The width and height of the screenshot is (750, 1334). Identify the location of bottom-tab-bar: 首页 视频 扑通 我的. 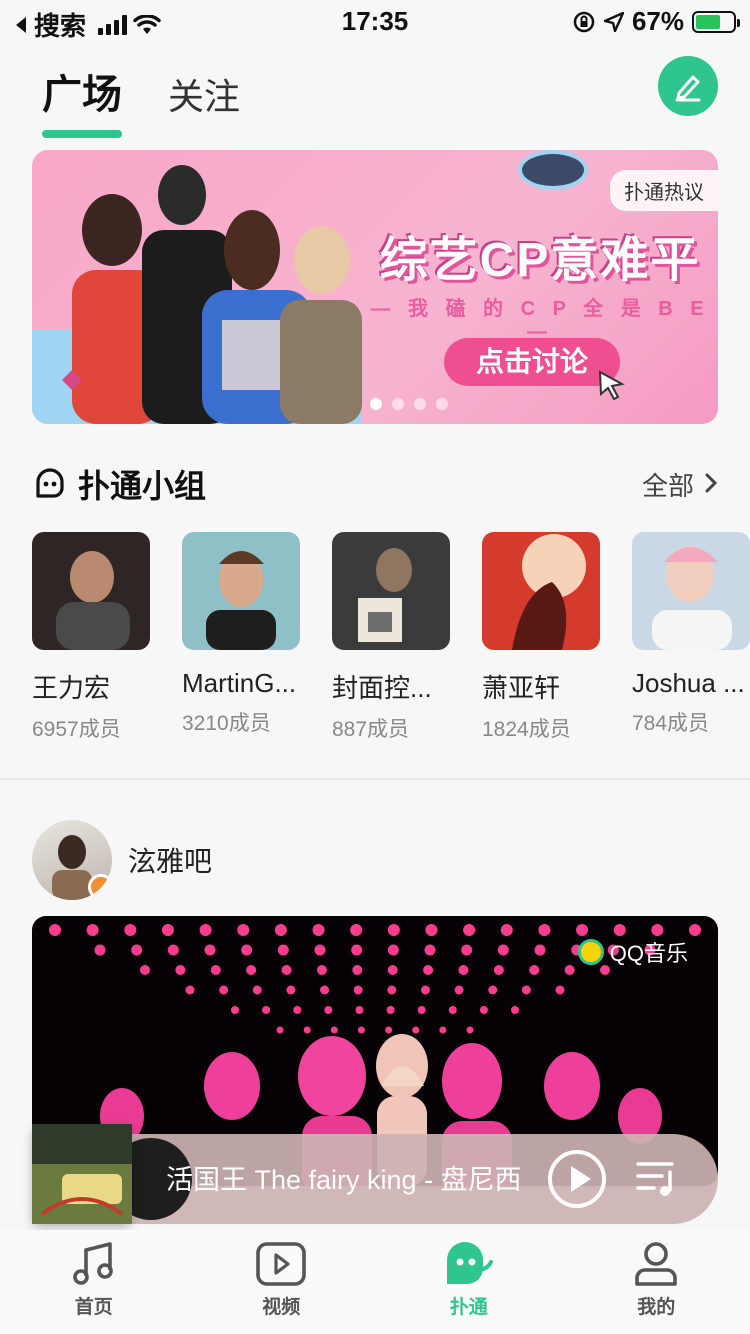
(375, 1282).